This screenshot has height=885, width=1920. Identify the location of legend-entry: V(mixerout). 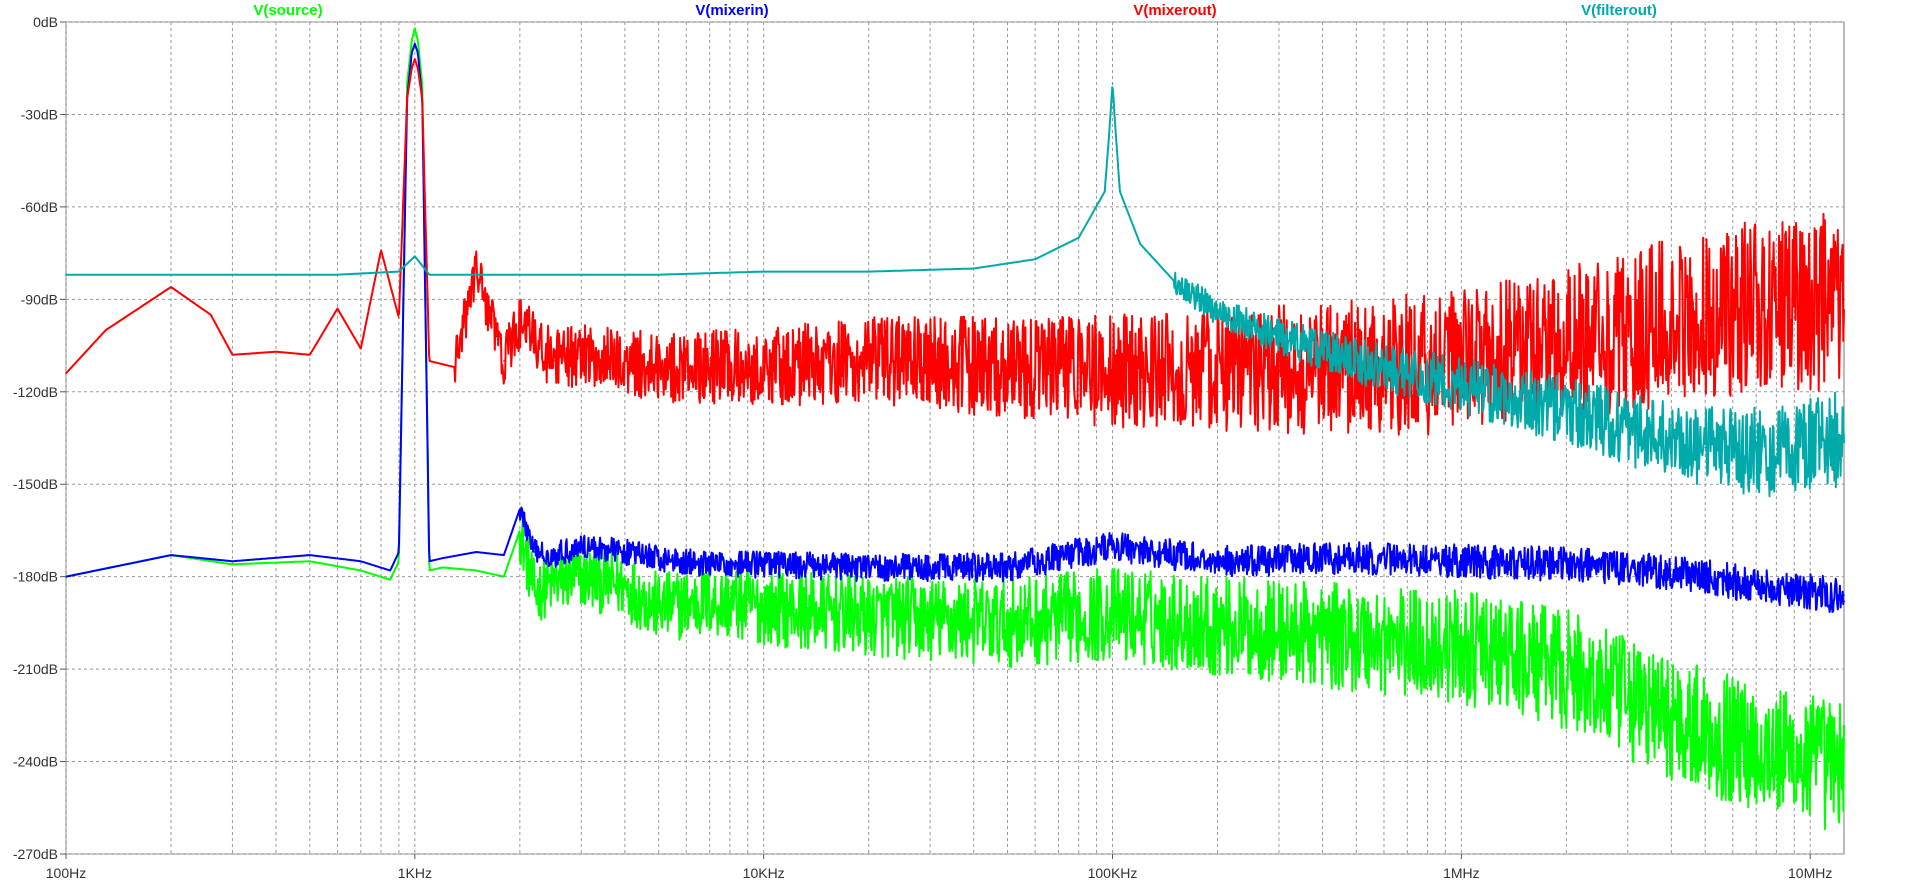
(1174, 10).